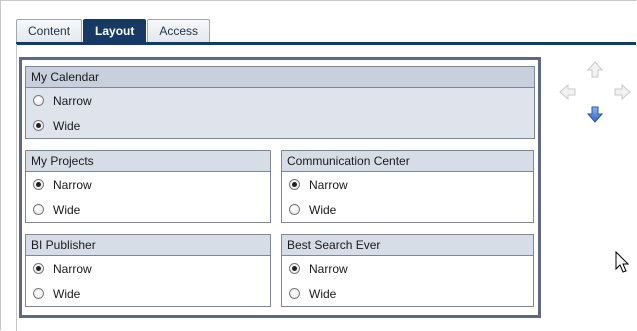 The width and height of the screenshot is (637, 331). Describe the element at coordinates (49, 31) in the screenshot. I see `tab-content: Content` at that location.